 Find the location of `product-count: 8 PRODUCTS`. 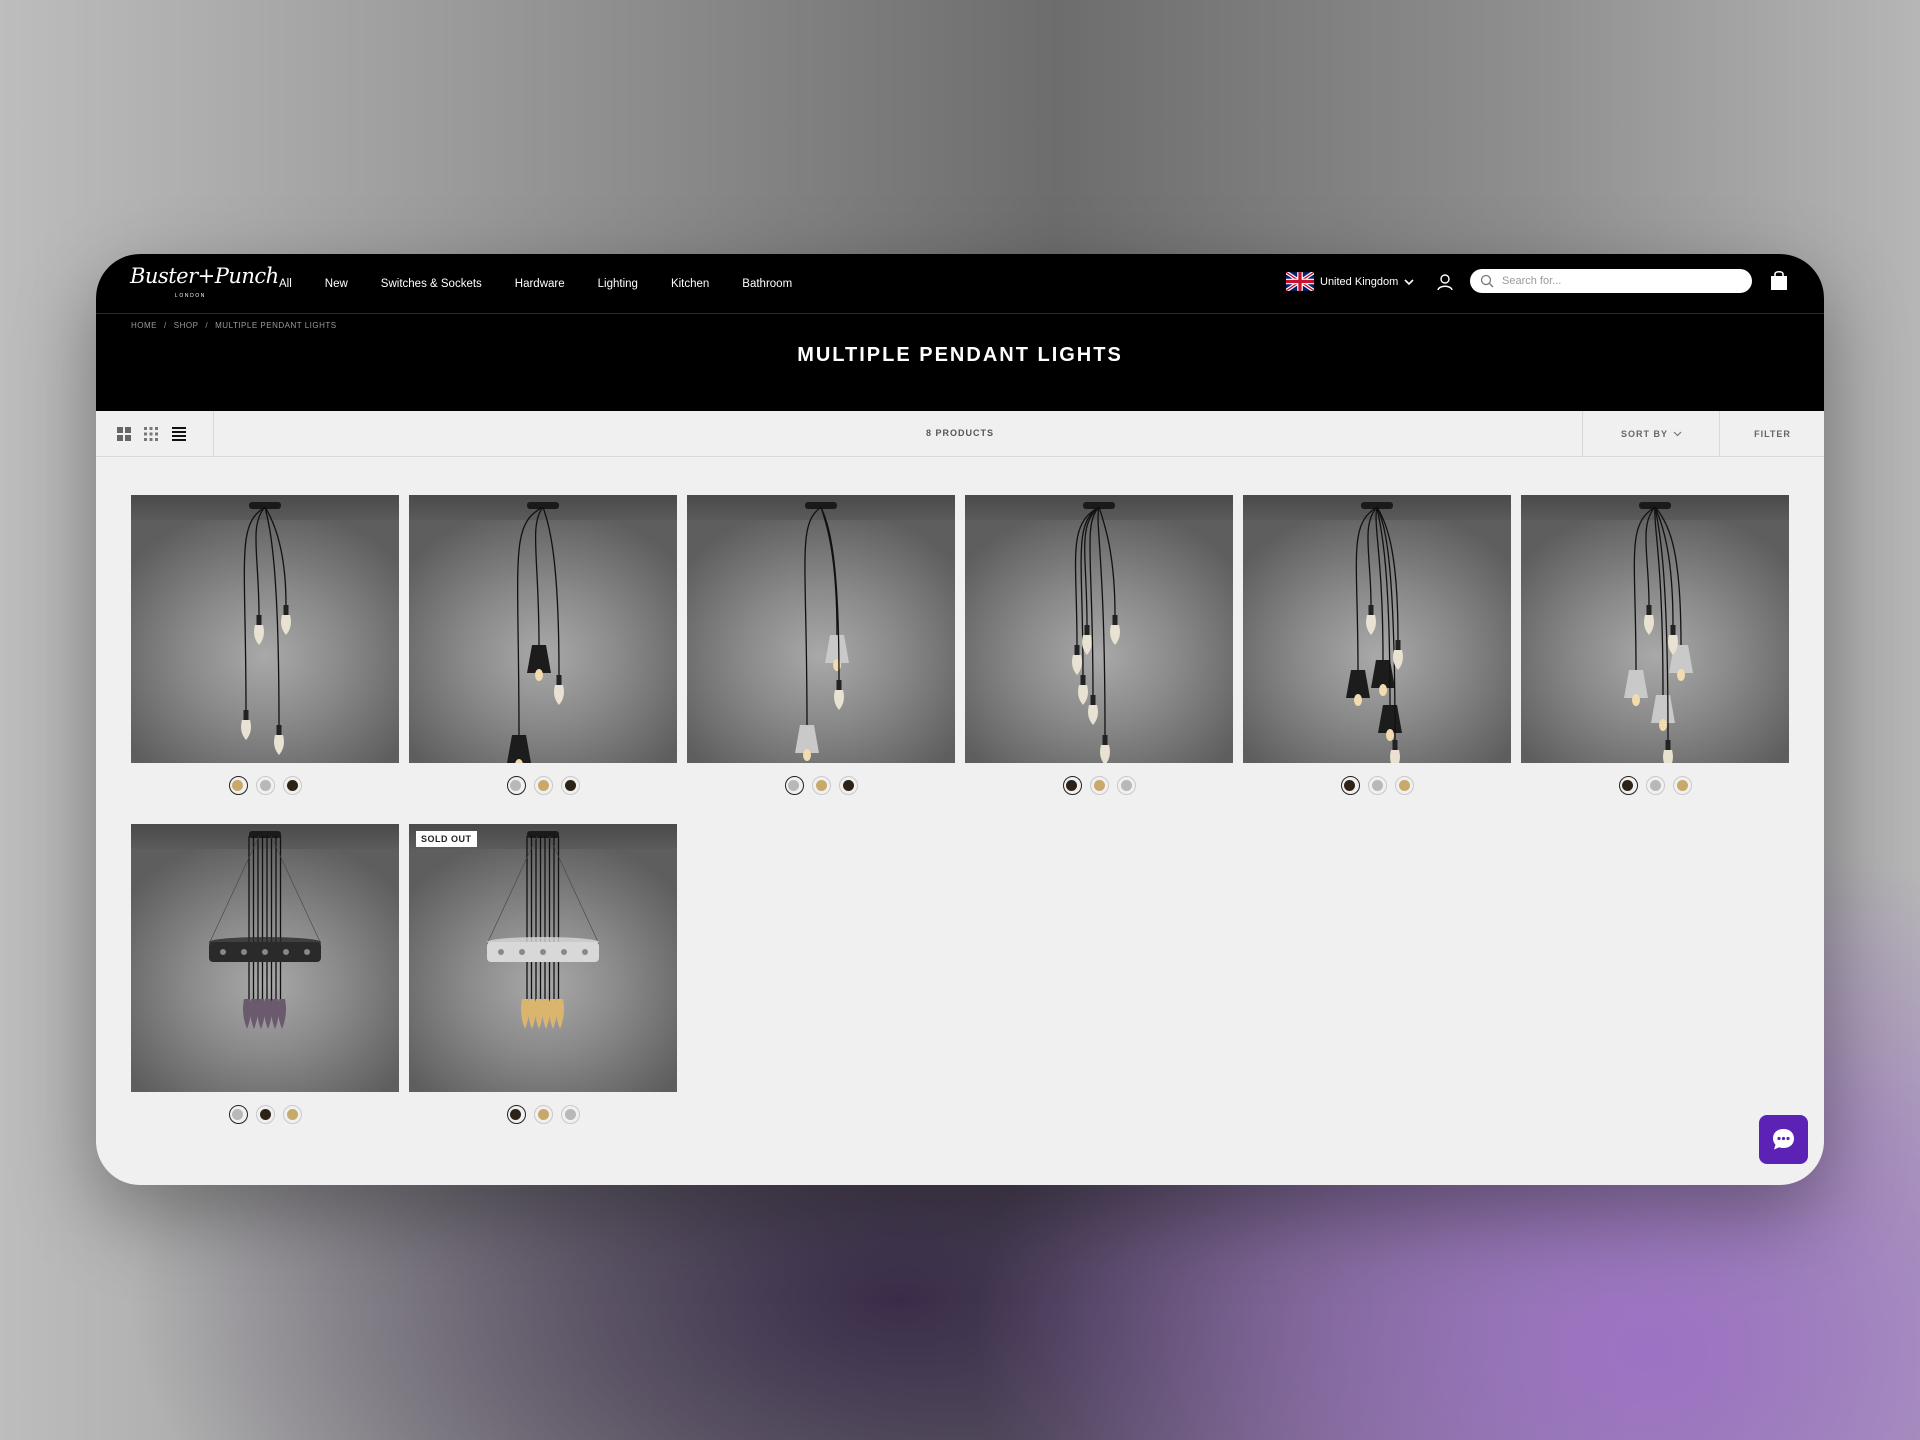

product-count: 8 PRODUCTS is located at coordinates (959, 433).